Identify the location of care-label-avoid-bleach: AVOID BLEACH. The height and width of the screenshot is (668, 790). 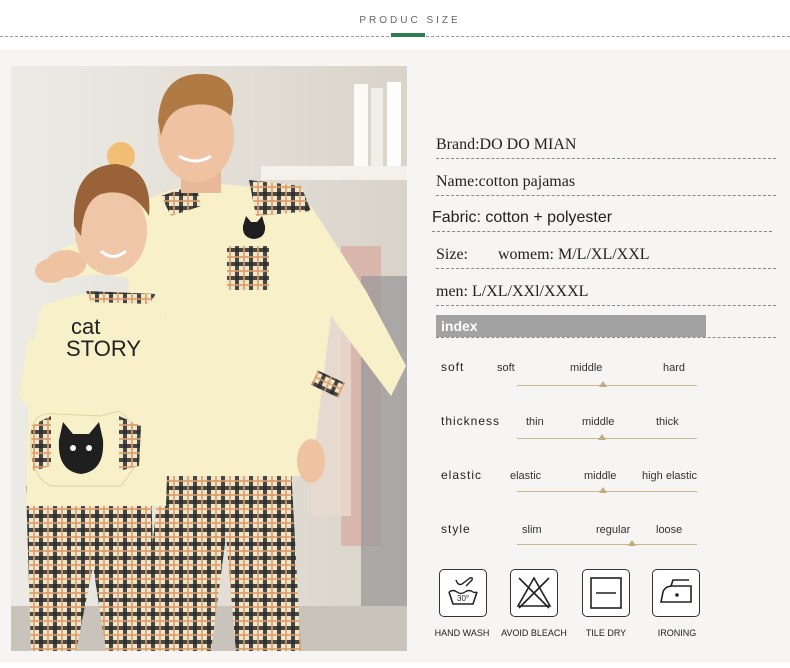
(534, 633).